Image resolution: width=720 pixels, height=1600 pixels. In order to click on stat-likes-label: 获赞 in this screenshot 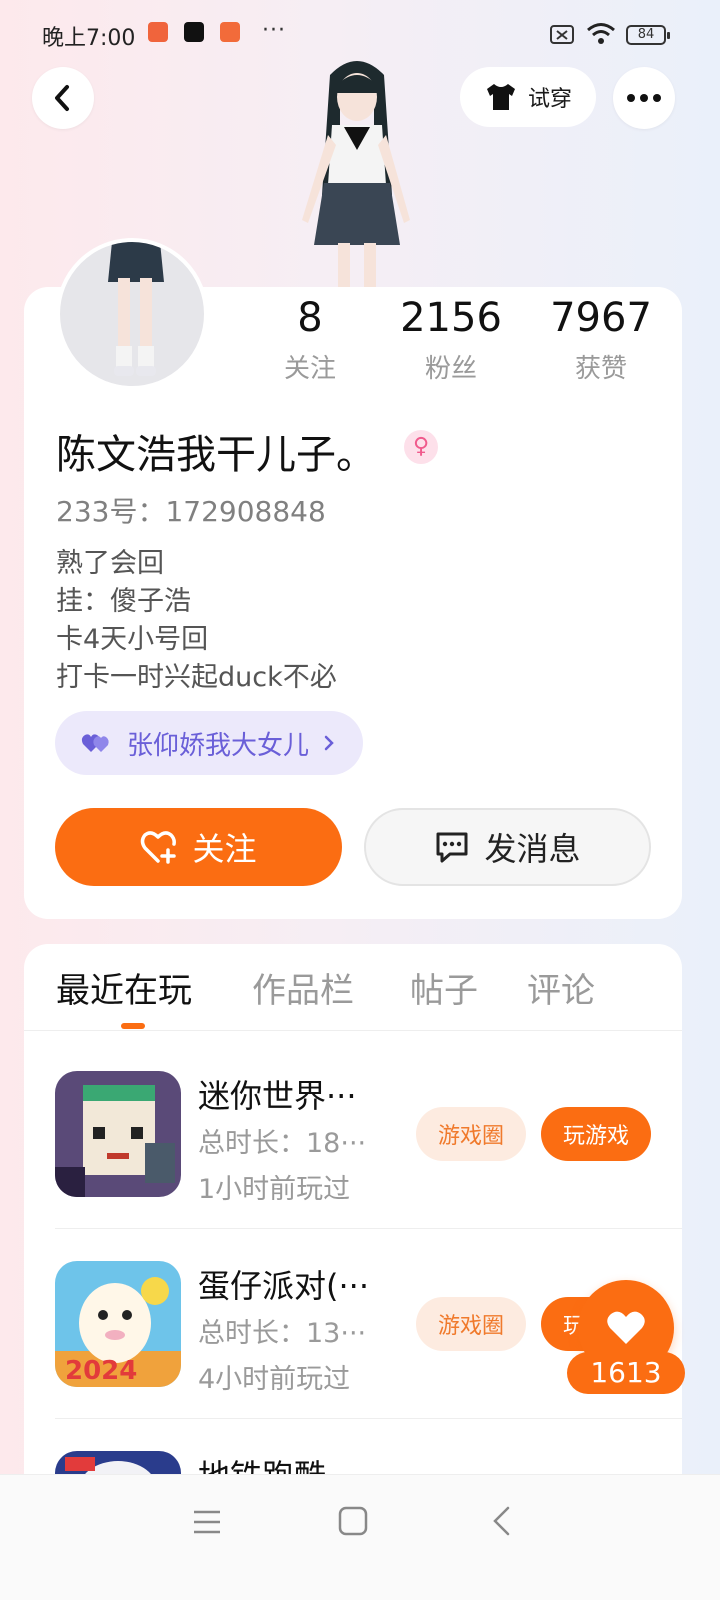, I will do `click(600, 369)`.